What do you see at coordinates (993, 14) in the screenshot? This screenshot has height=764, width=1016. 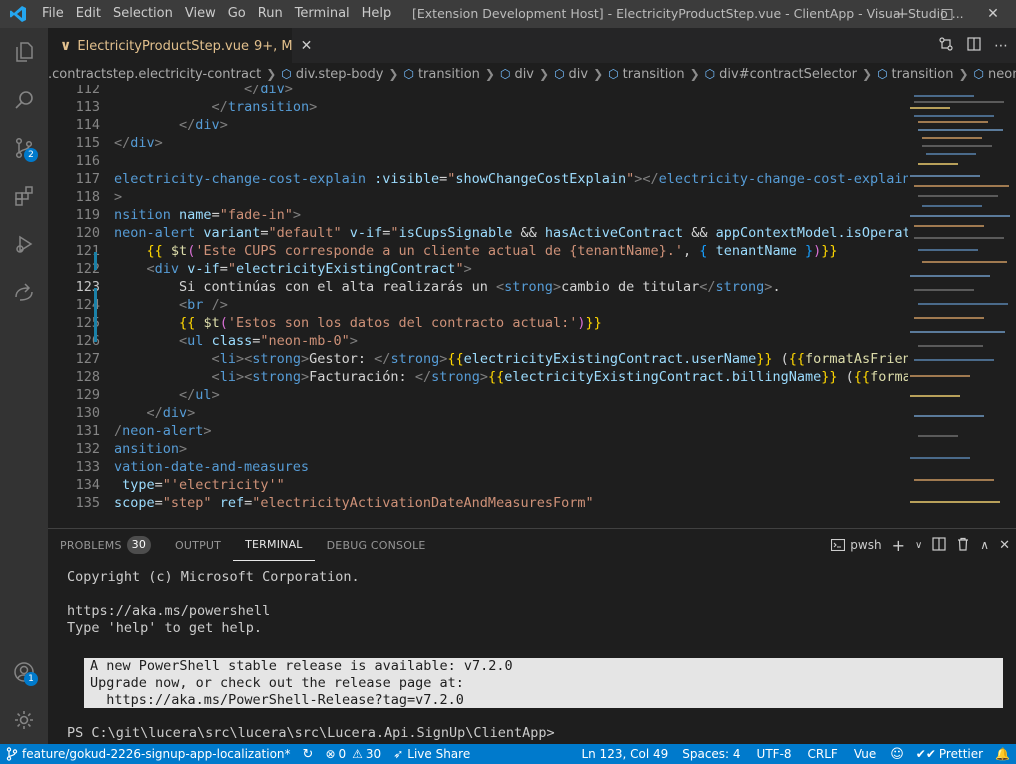 I see `close-window-icon: ✕` at bounding box center [993, 14].